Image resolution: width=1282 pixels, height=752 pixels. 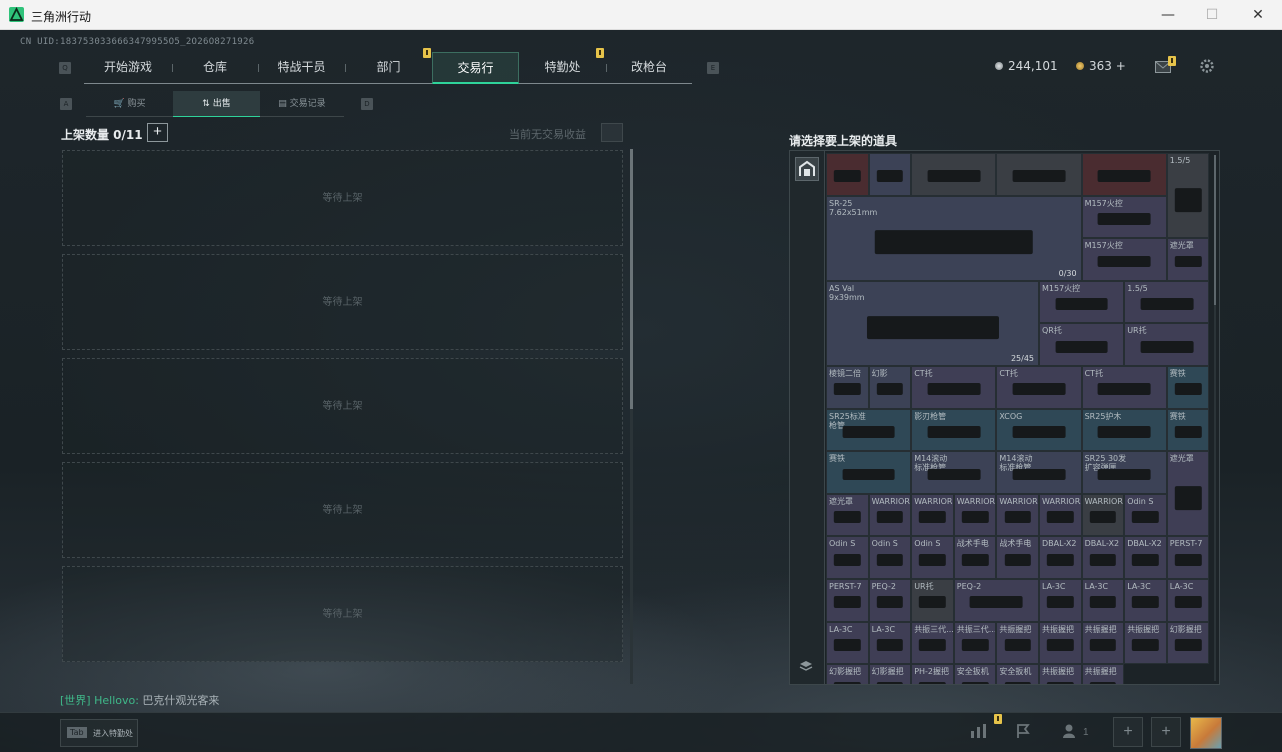 I want to click on inventory-item: 影刃枪管, so click(x=954, y=430).